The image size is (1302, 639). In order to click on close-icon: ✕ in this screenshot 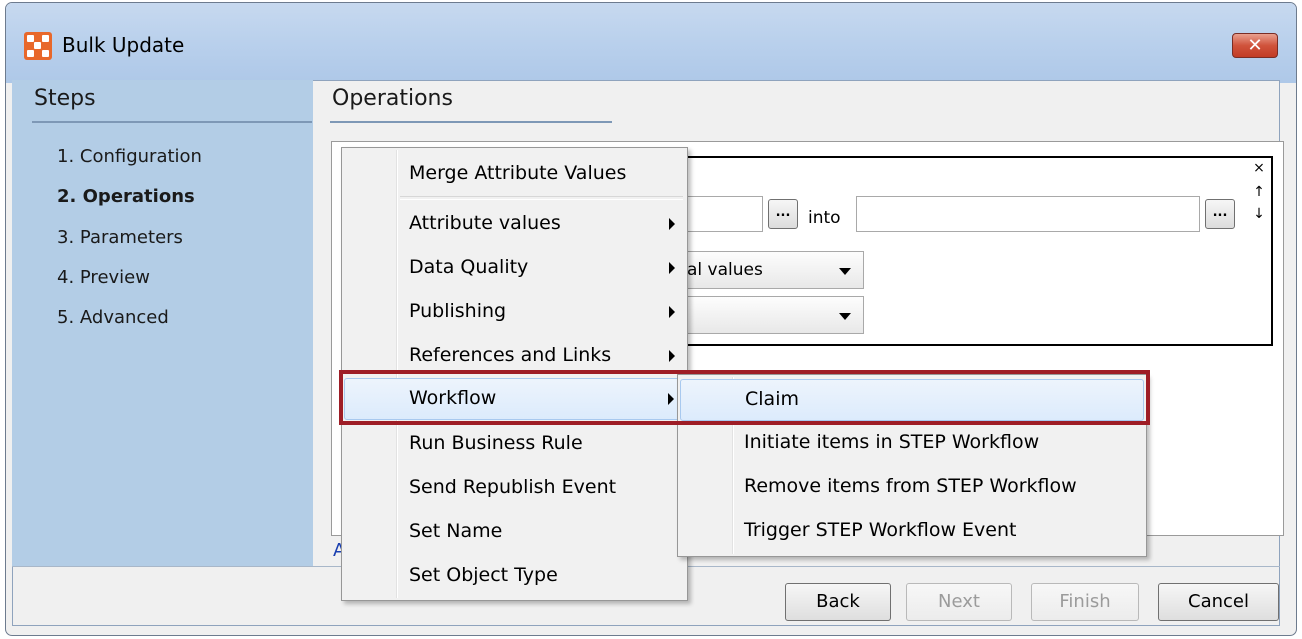, I will do `click(1255, 45)`.